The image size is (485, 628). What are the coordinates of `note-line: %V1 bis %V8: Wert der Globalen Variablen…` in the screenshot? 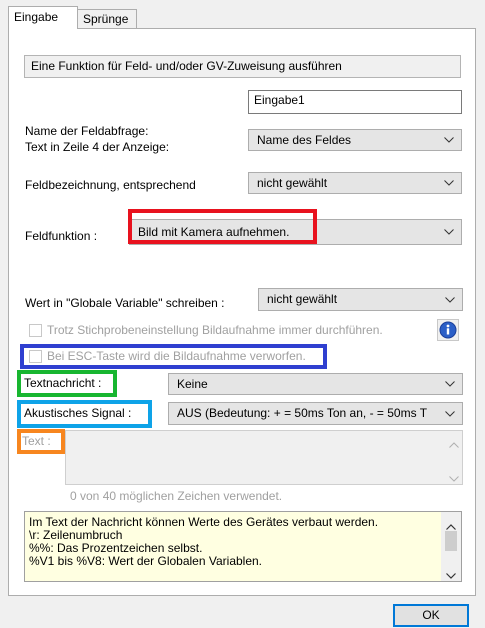 It's located at (146, 561).